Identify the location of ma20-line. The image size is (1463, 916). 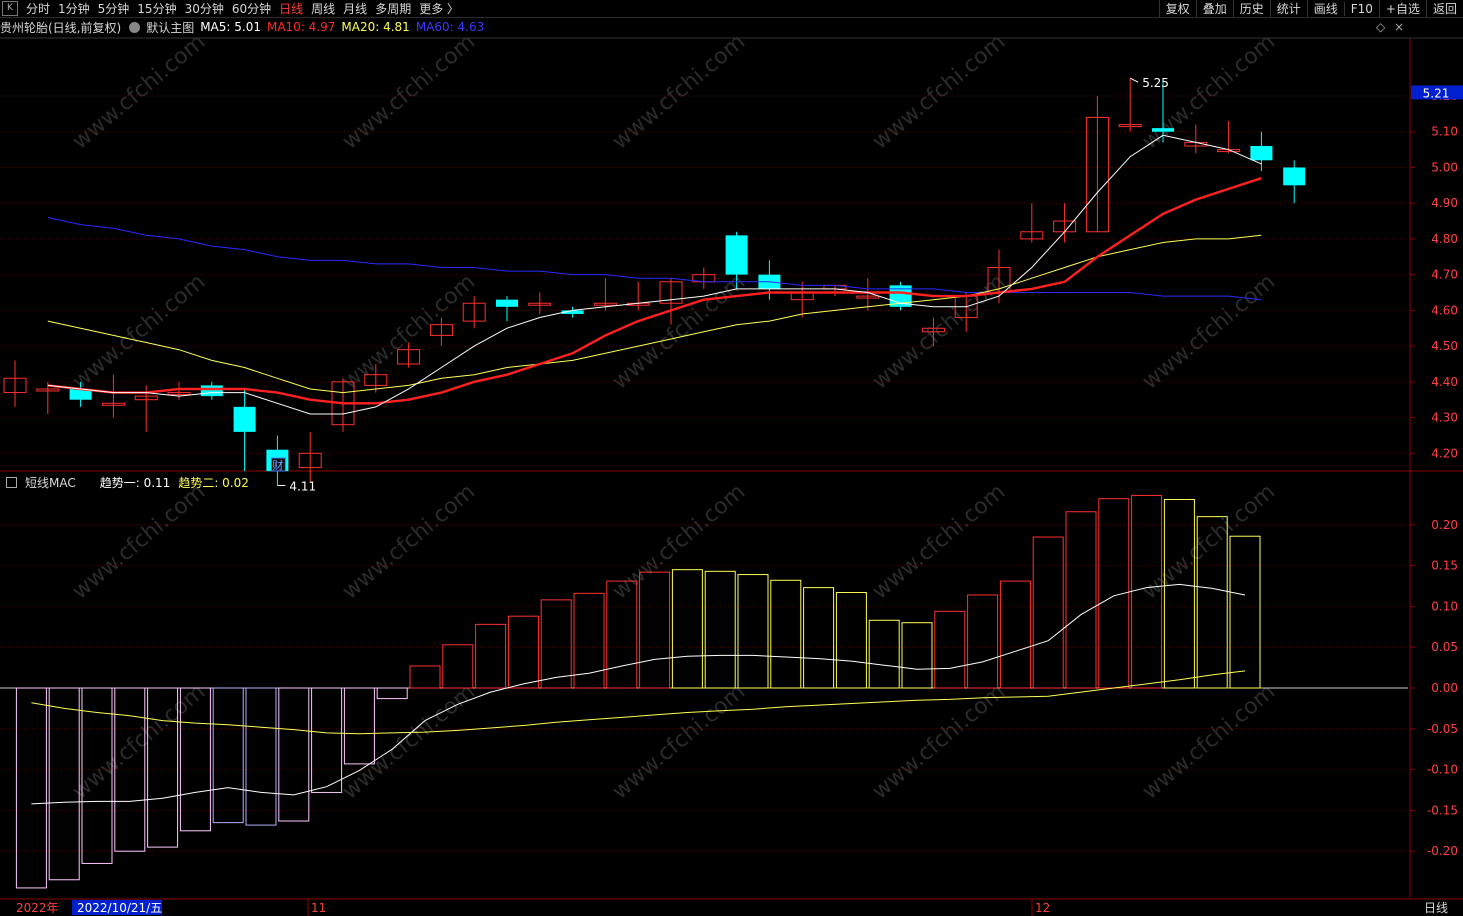
(654, 314).